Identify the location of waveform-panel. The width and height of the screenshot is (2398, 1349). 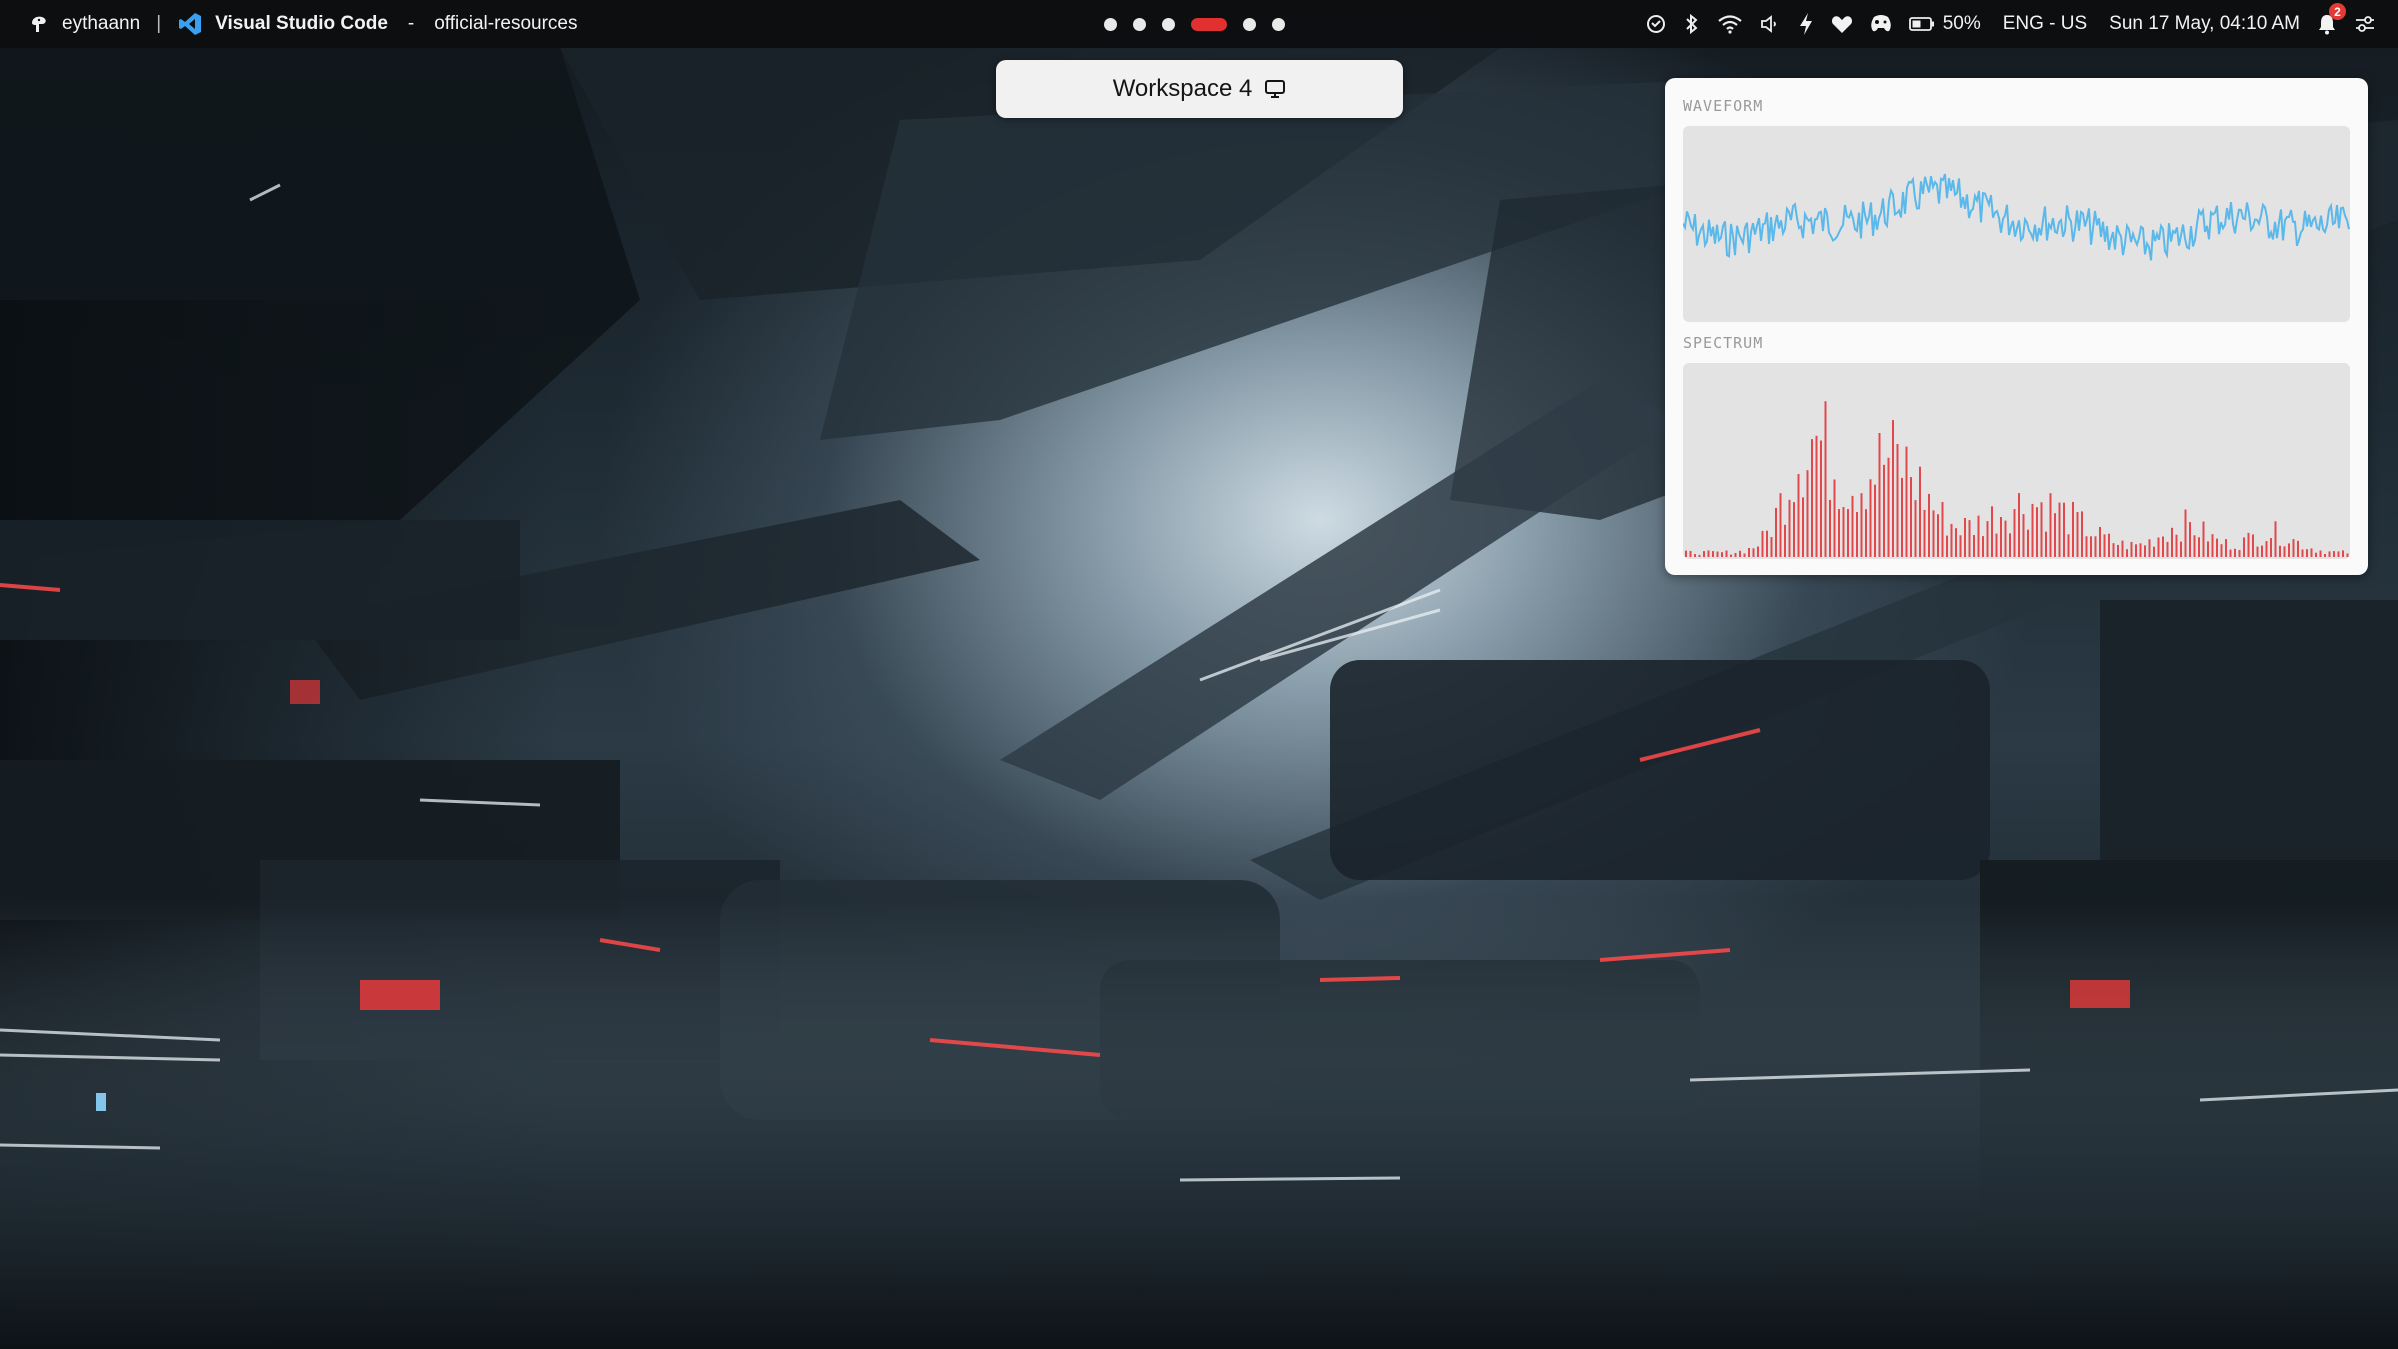
(2016, 224).